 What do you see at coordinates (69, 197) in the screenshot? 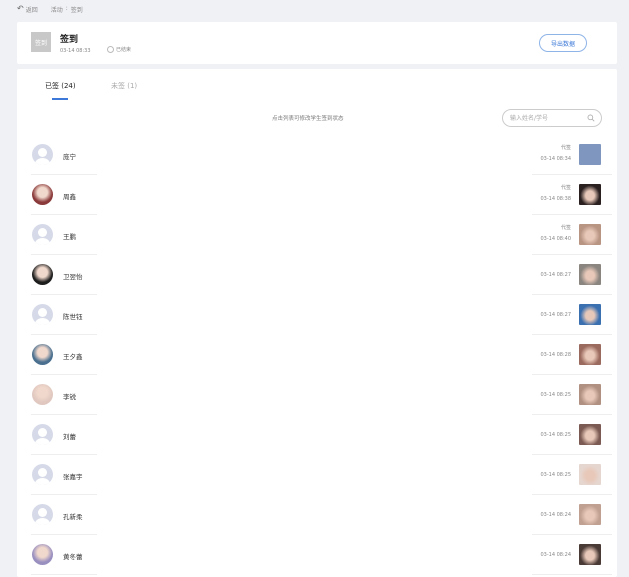
I see `student-name: 周鑫` at bounding box center [69, 197].